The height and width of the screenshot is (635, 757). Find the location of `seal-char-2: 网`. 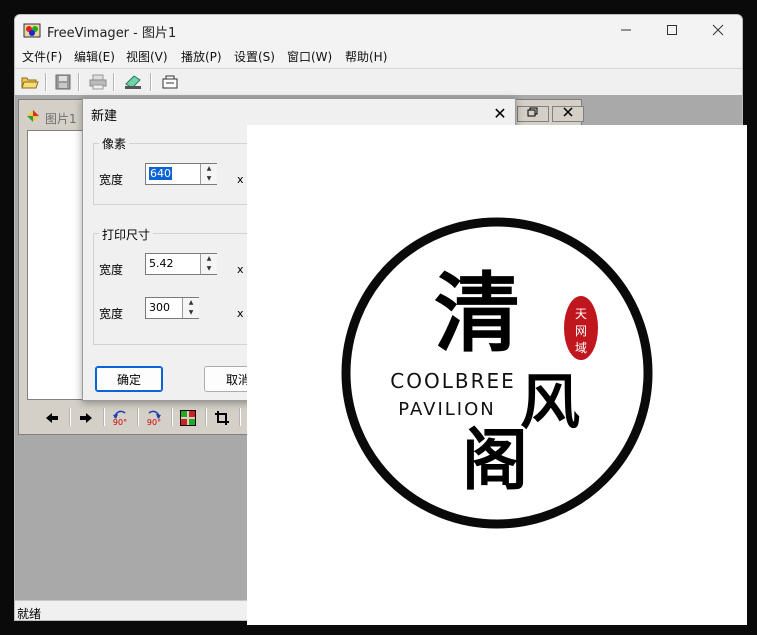

seal-char-2: 网 is located at coordinates (581, 331).